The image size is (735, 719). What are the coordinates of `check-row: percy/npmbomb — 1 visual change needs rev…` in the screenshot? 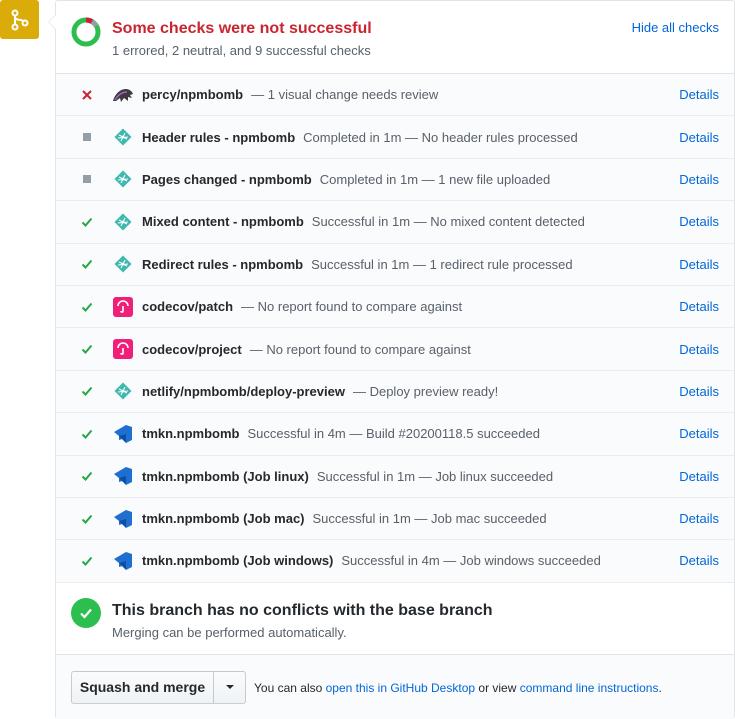 It's located at (395, 95).